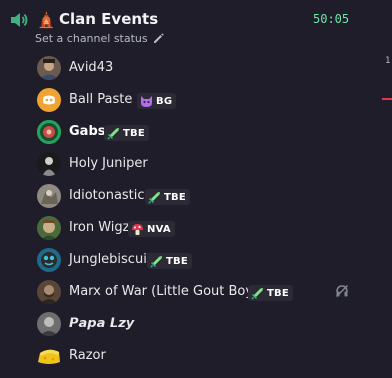 This screenshot has height=378, width=392. Describe the element at coordinates (101, 99) in the screenshot. I see `member-name: Ball Paste` at that location.